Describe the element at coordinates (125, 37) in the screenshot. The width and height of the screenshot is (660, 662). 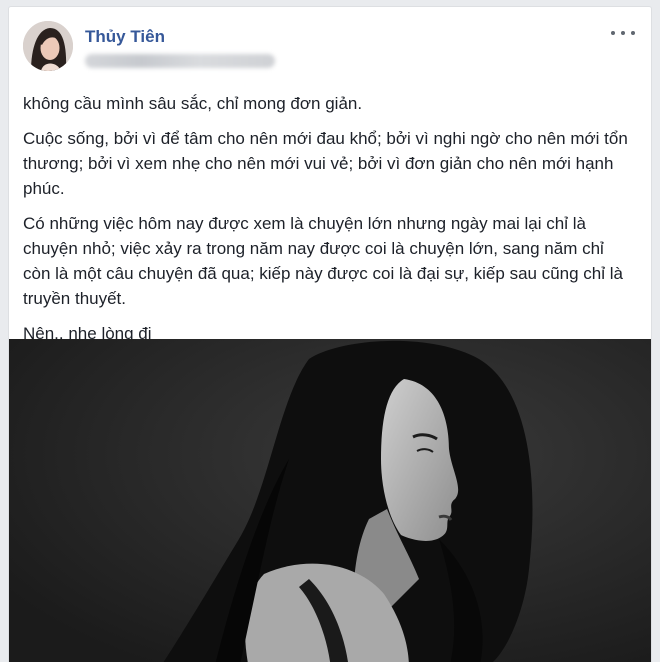
I see `author-name: Thủy Tiên` at that location.